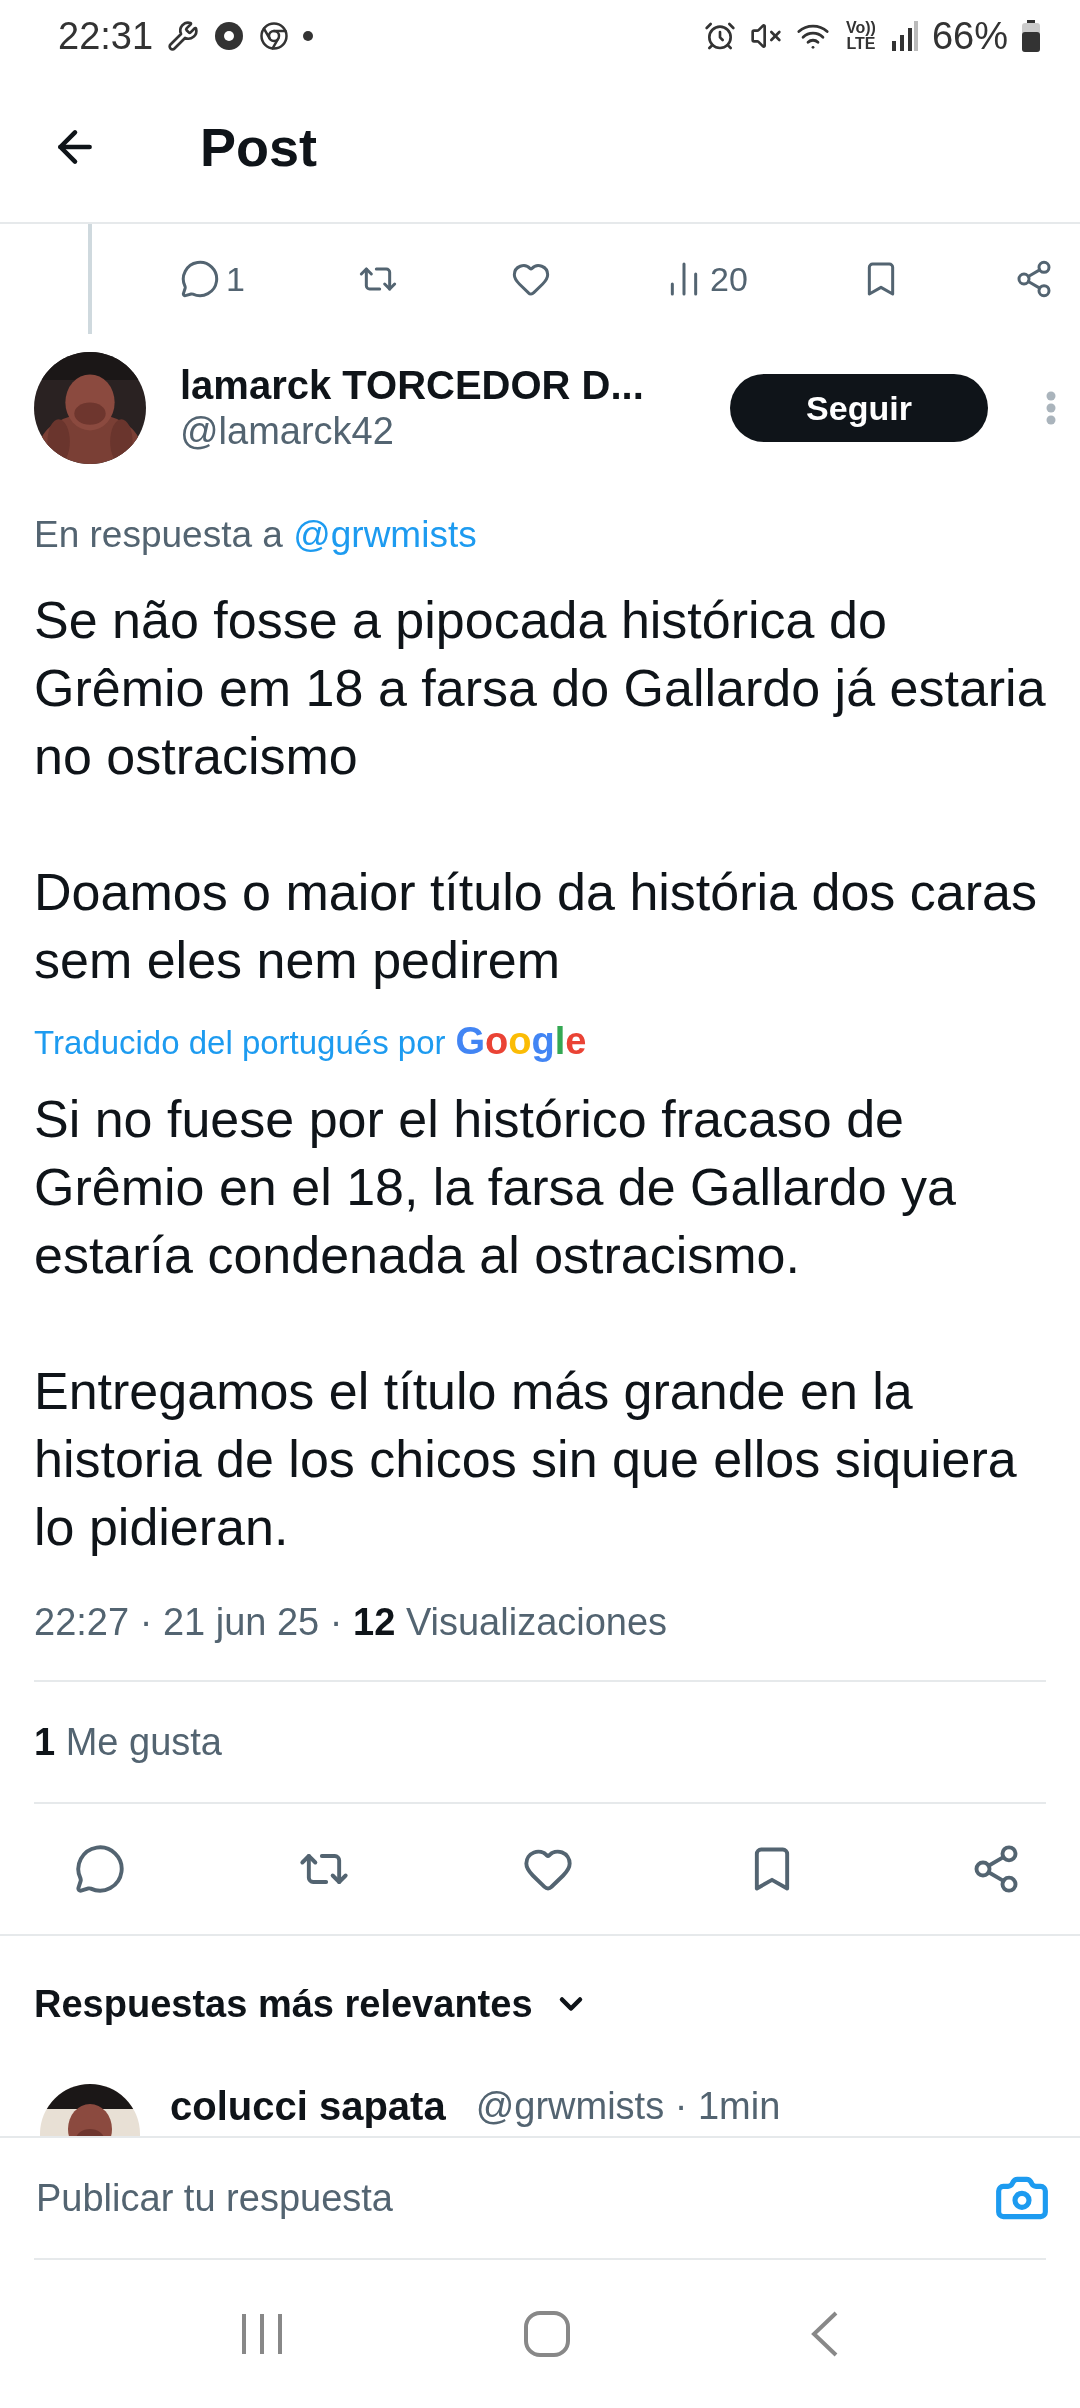 Image resolution: width=1080 pixels, height=2408 pixels. I want to click on reply-button, so click(100, 1869).